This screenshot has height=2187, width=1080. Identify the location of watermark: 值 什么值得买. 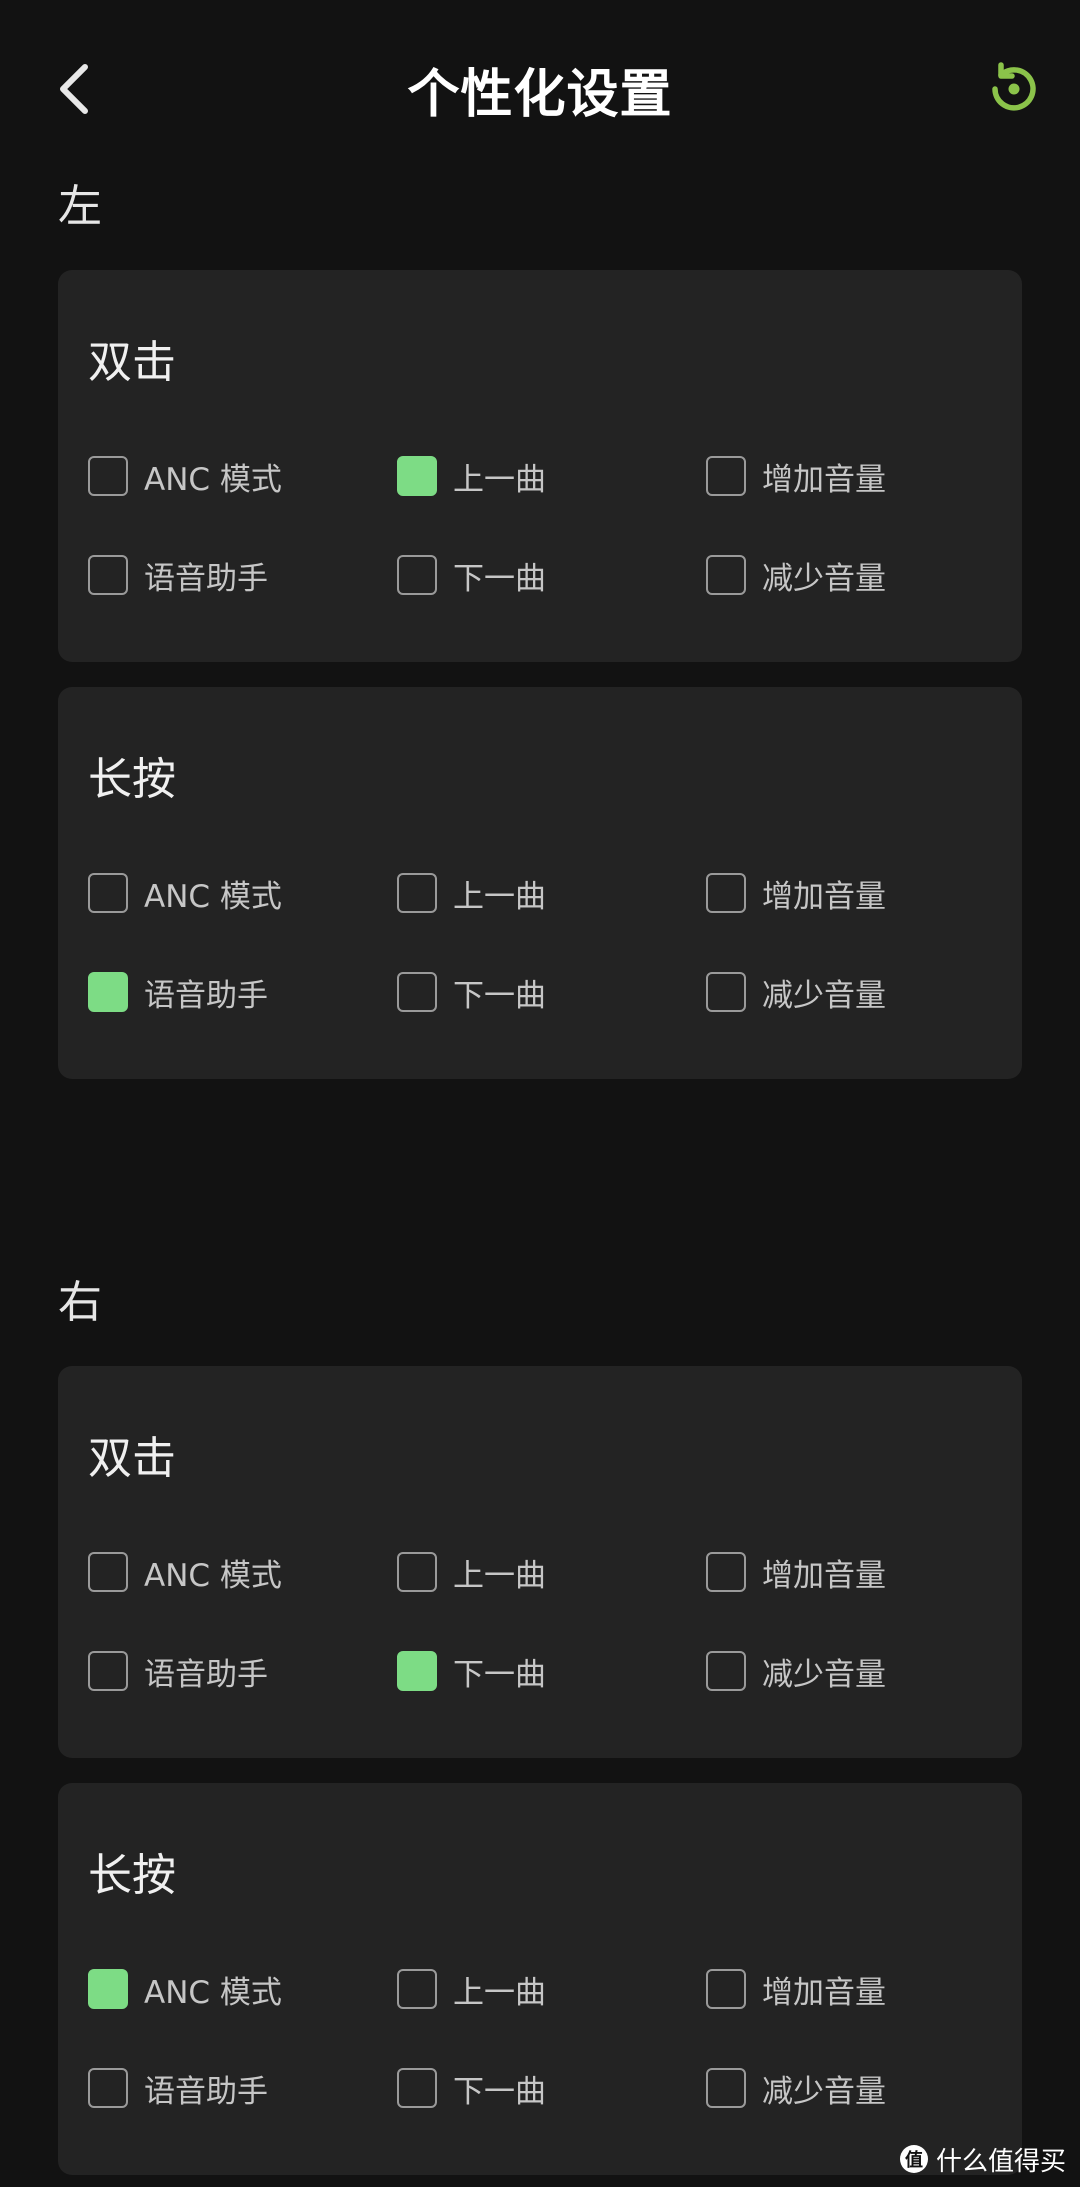
(982, 2159).